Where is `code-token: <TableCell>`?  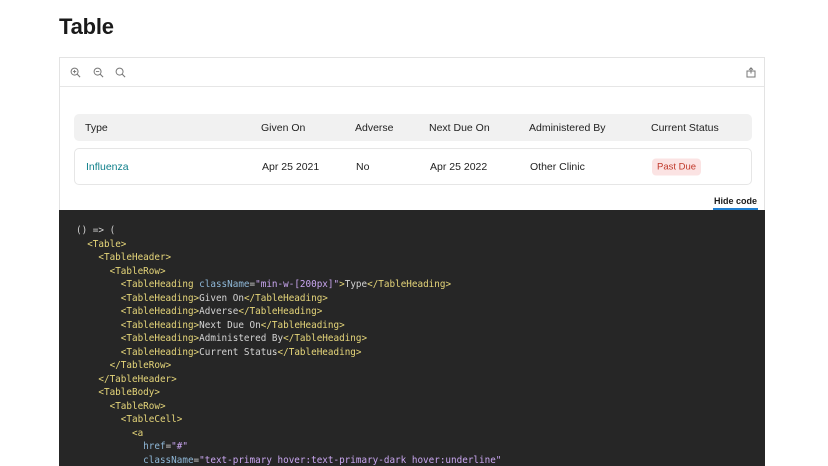 code-token: <TableCell> is located at coordinates (151, 419).